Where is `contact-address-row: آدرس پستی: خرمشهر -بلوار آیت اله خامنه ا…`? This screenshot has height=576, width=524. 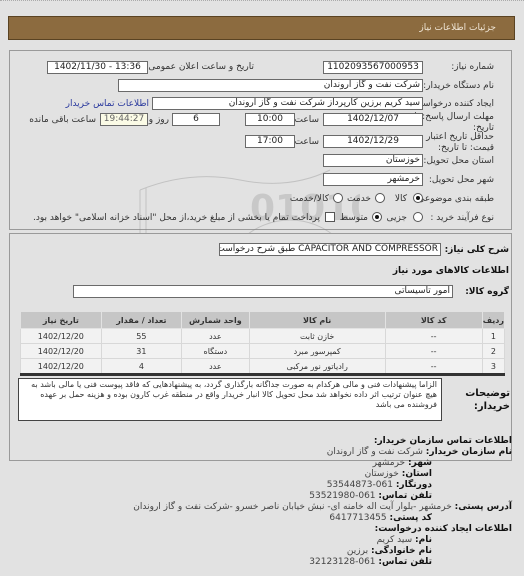
contact-address-row: آدرس پستی: خرمشهر -بلوار آیت اله خامنه ا… is located at coordinates (322, 507).